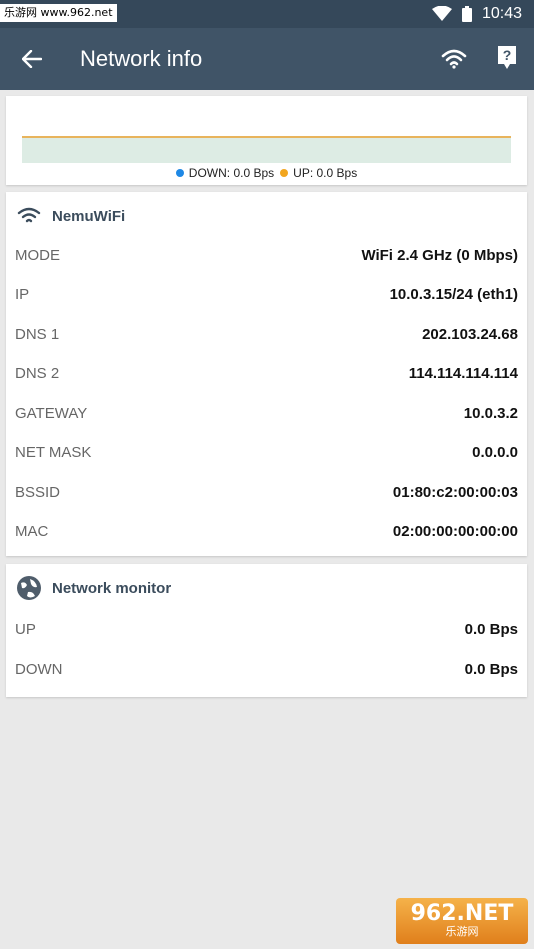  I want to click on legend-item-up: UP: 0.0 Bps, so click(318, 173).